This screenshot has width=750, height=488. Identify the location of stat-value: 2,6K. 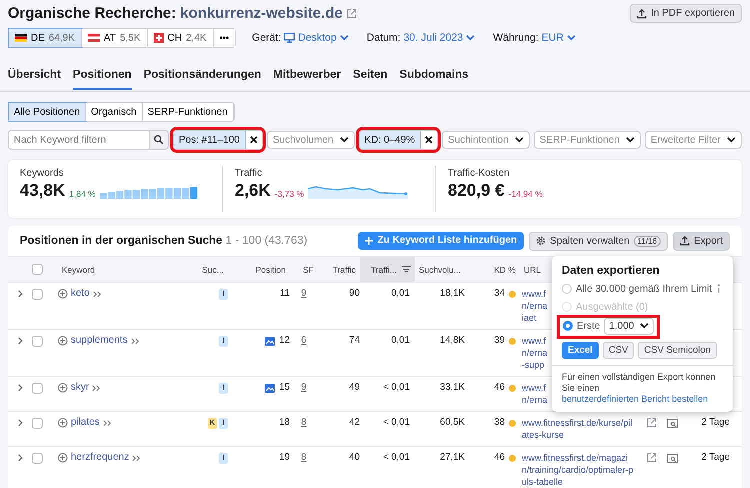
(253, 191).